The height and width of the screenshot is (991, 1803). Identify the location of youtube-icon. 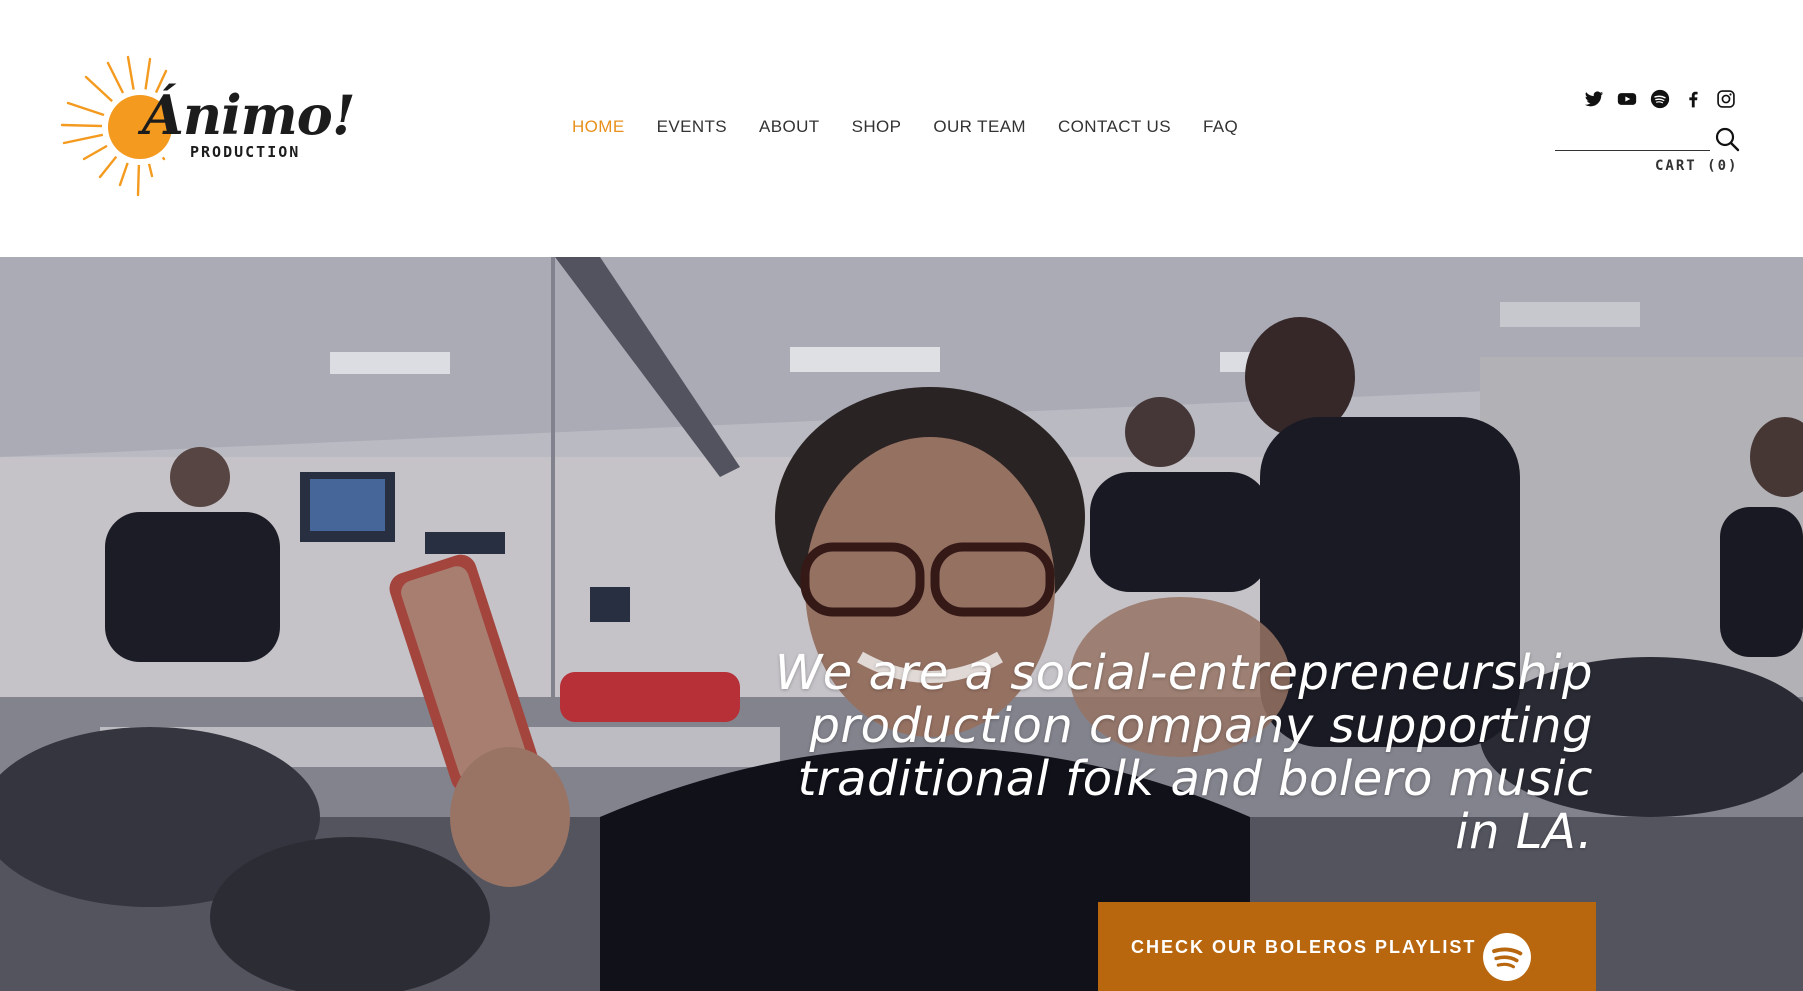
(1627, 99).